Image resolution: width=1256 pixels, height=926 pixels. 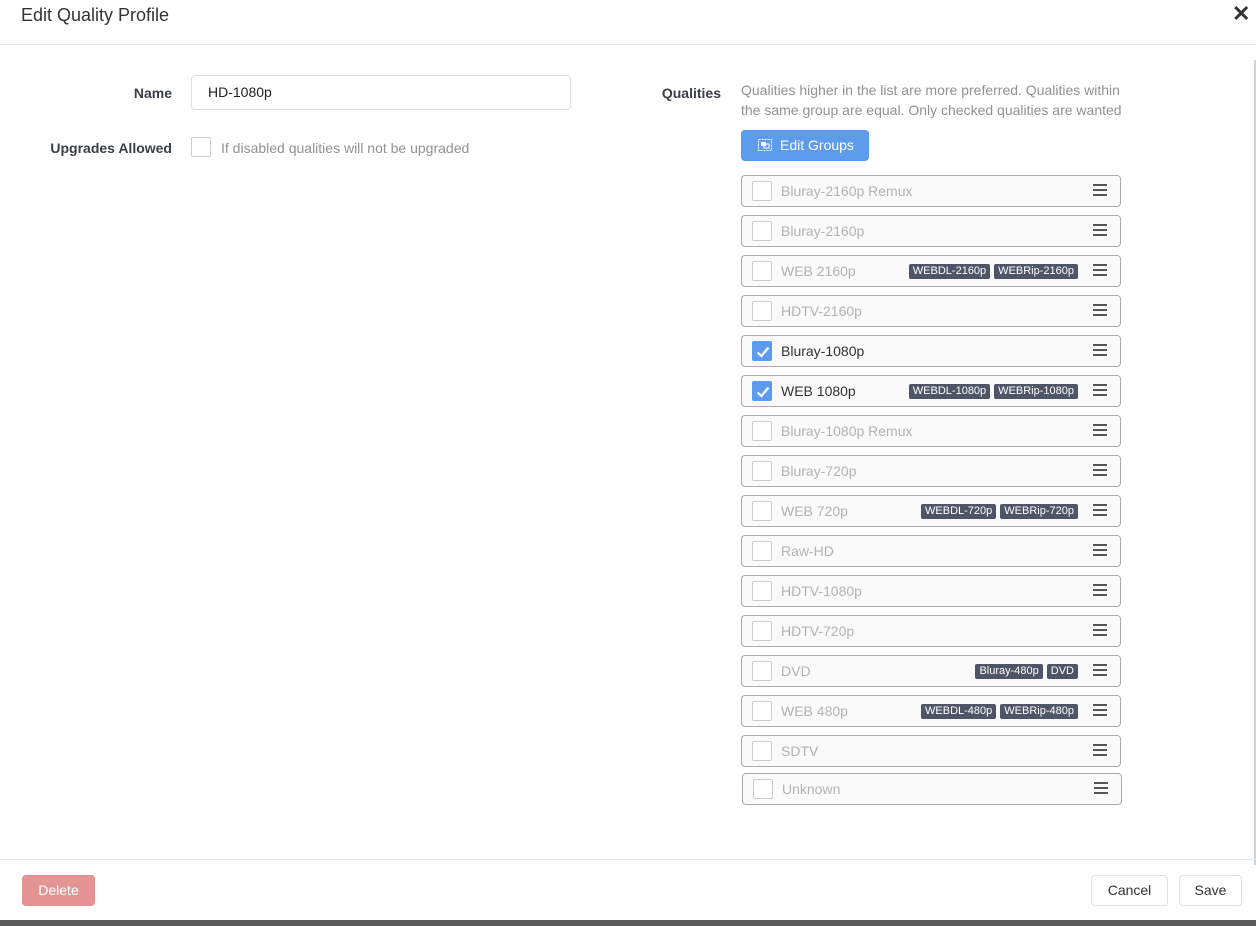 I want to click on quality-item: Unknown, so click(x=932, y=789).